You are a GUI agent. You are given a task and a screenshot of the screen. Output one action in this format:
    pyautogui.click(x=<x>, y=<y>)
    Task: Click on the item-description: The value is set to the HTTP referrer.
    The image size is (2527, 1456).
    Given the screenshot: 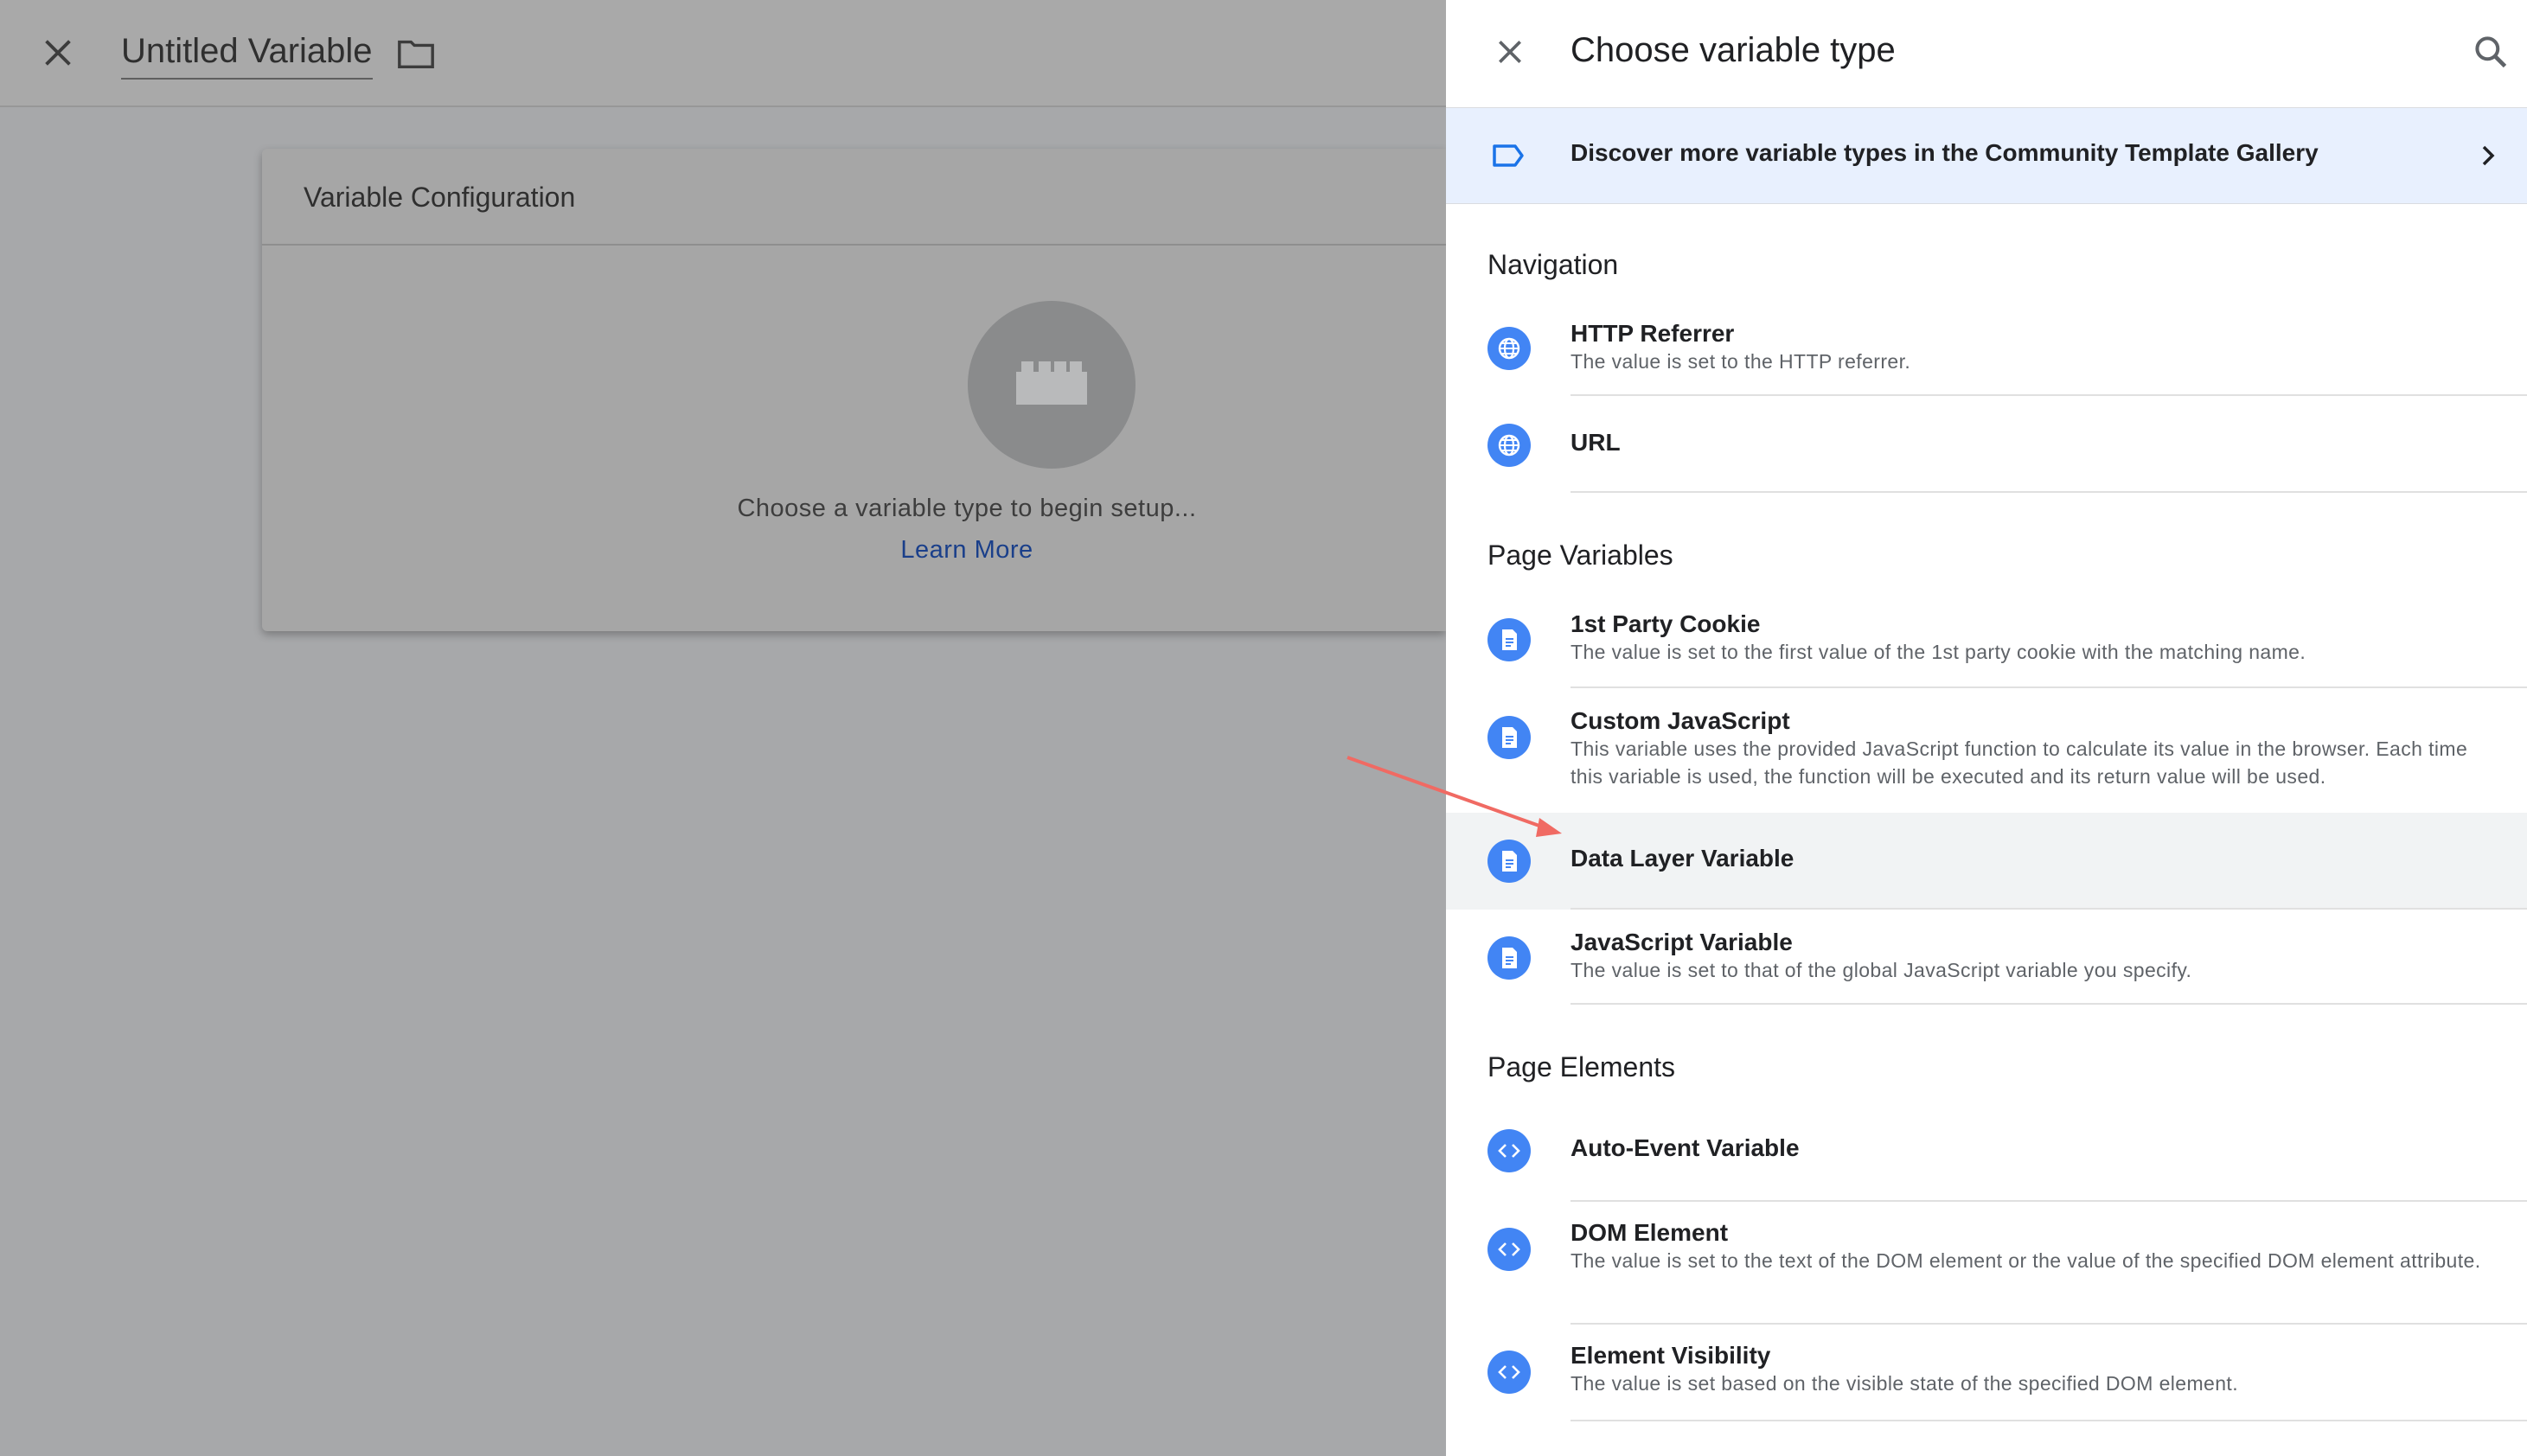 What is the action you would take?
    pyautogui.click(x=1741, y=361)
    